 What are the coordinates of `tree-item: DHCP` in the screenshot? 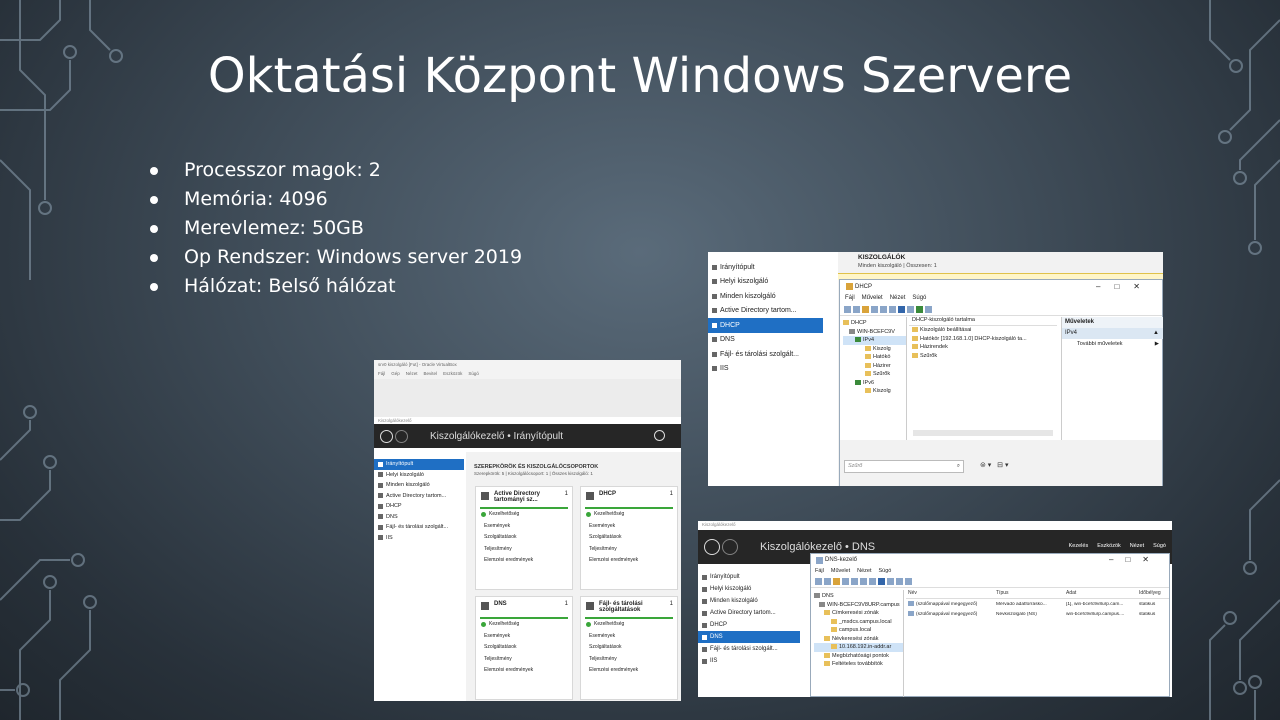 It's located at (874, 323).